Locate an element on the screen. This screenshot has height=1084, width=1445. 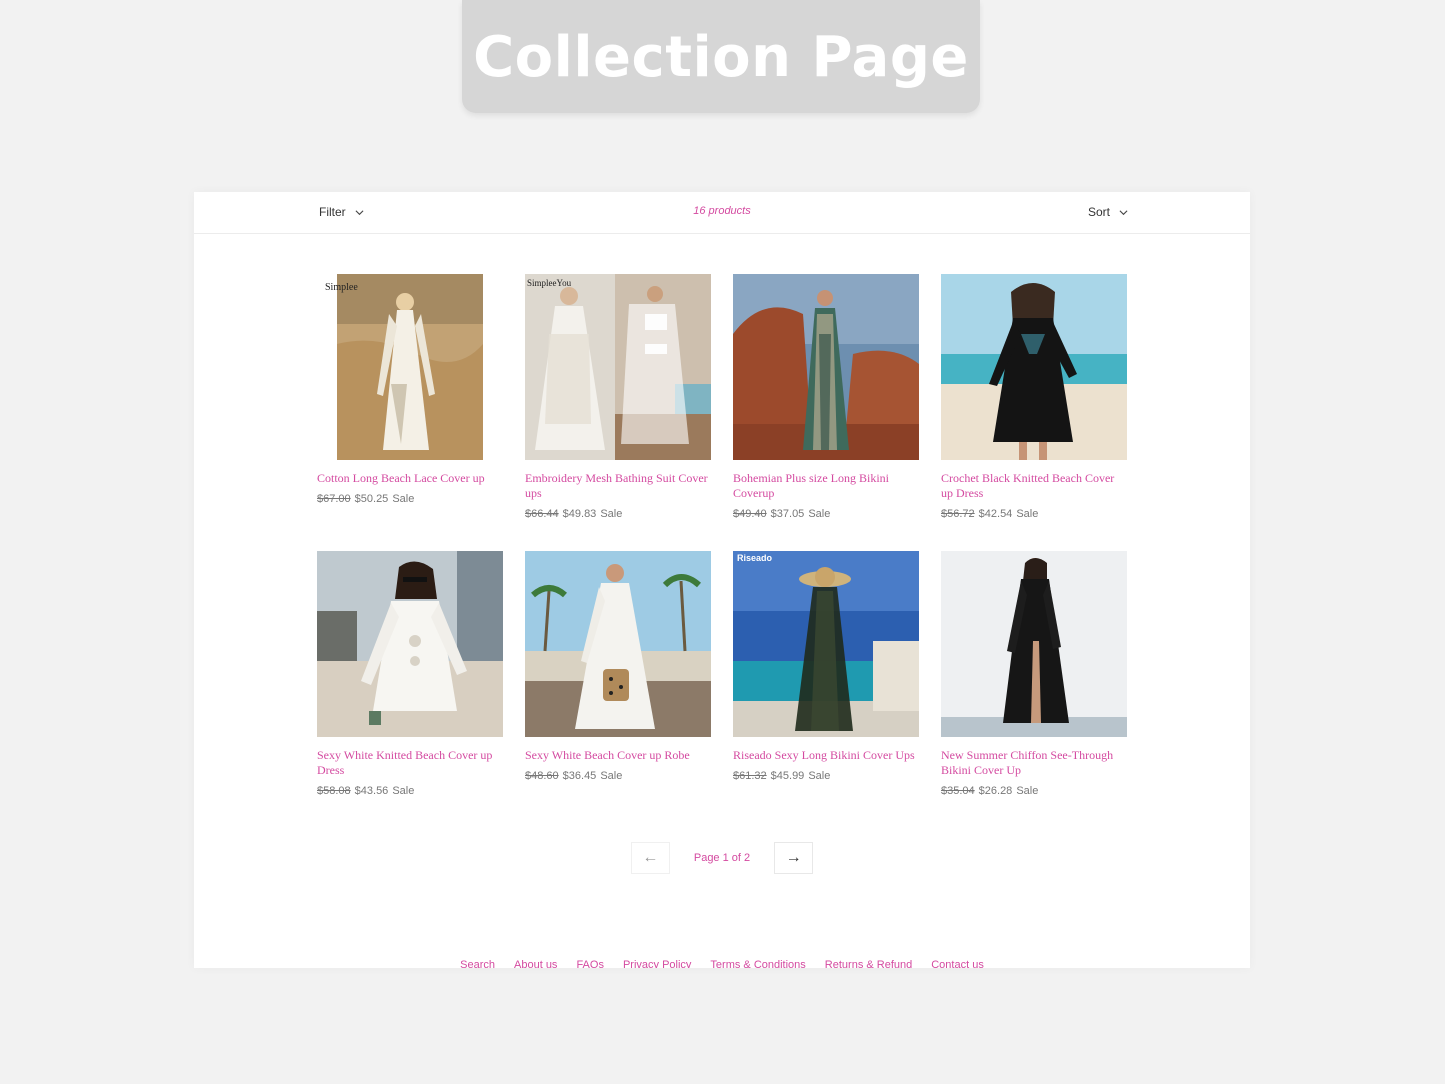
footer-link-returns: Returns & Refund is located at coordinates (868, 963).